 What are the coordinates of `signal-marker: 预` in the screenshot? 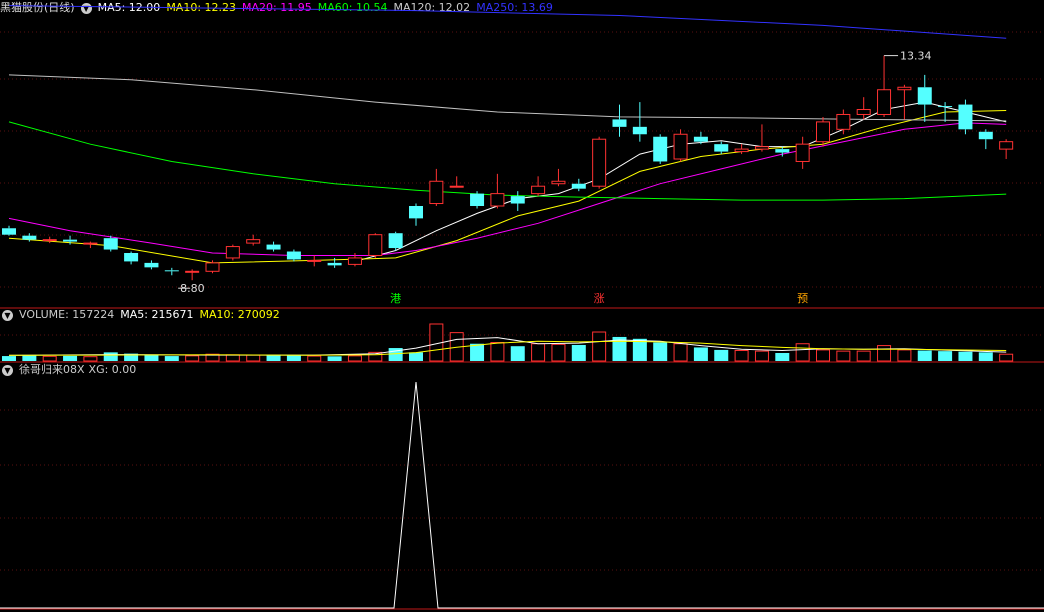 It's located at (802, 298).